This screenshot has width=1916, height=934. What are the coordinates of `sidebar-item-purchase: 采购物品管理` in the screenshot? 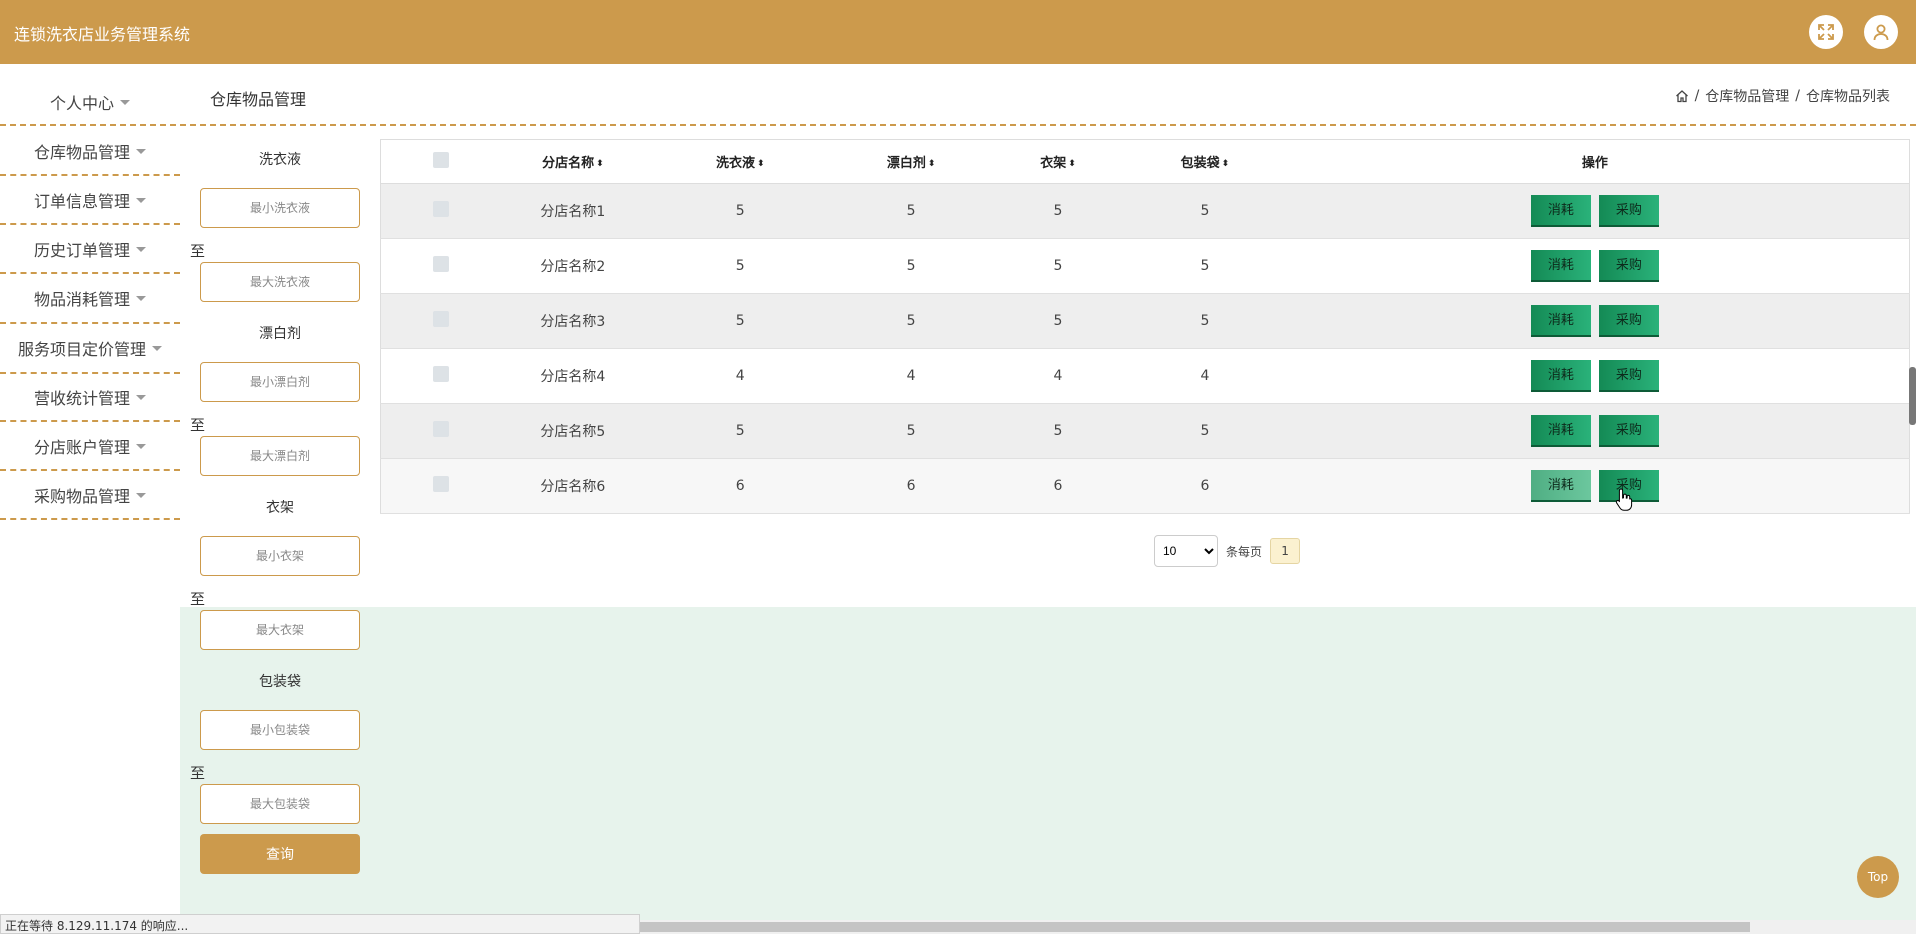 It's located at (90, 495).